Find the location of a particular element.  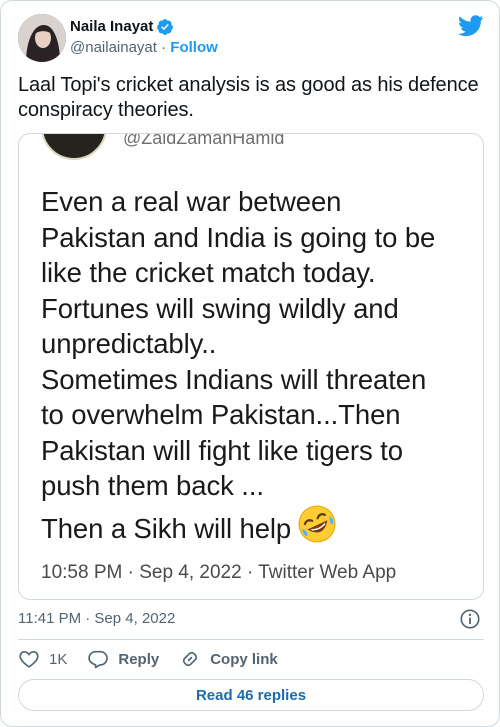

author-names: Naila Inayat @nailainayat · Follow is located at coordinates (144, 37).